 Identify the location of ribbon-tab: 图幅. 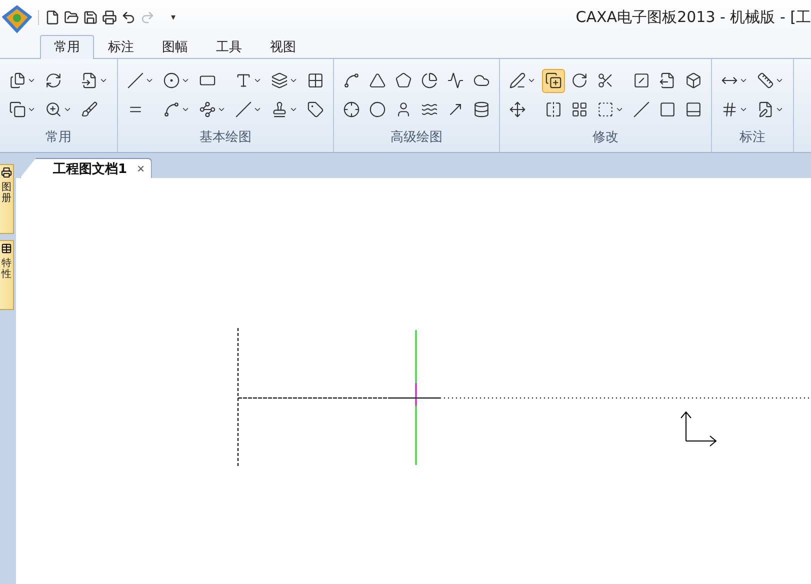
(175, 46).